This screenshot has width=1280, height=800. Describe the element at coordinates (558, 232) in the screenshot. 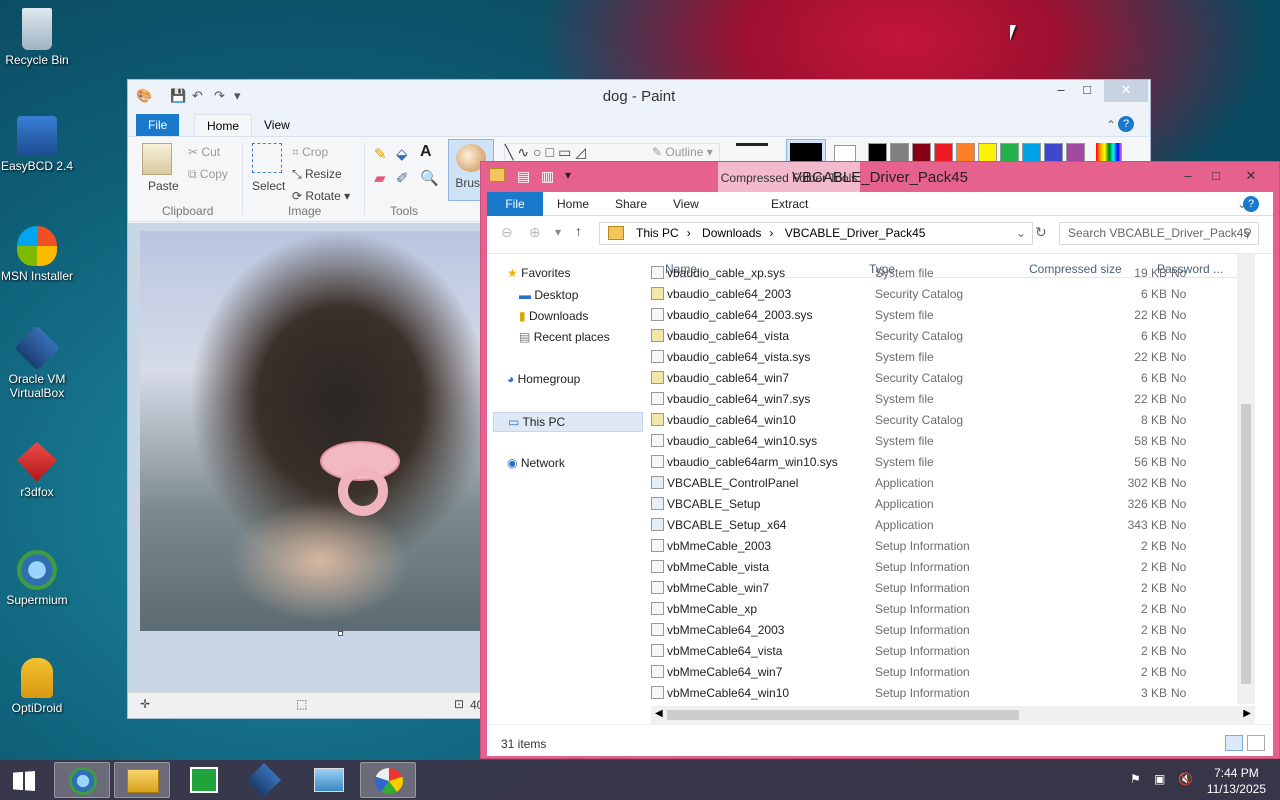

I see `recent-locations-icon: ▾` at that location.